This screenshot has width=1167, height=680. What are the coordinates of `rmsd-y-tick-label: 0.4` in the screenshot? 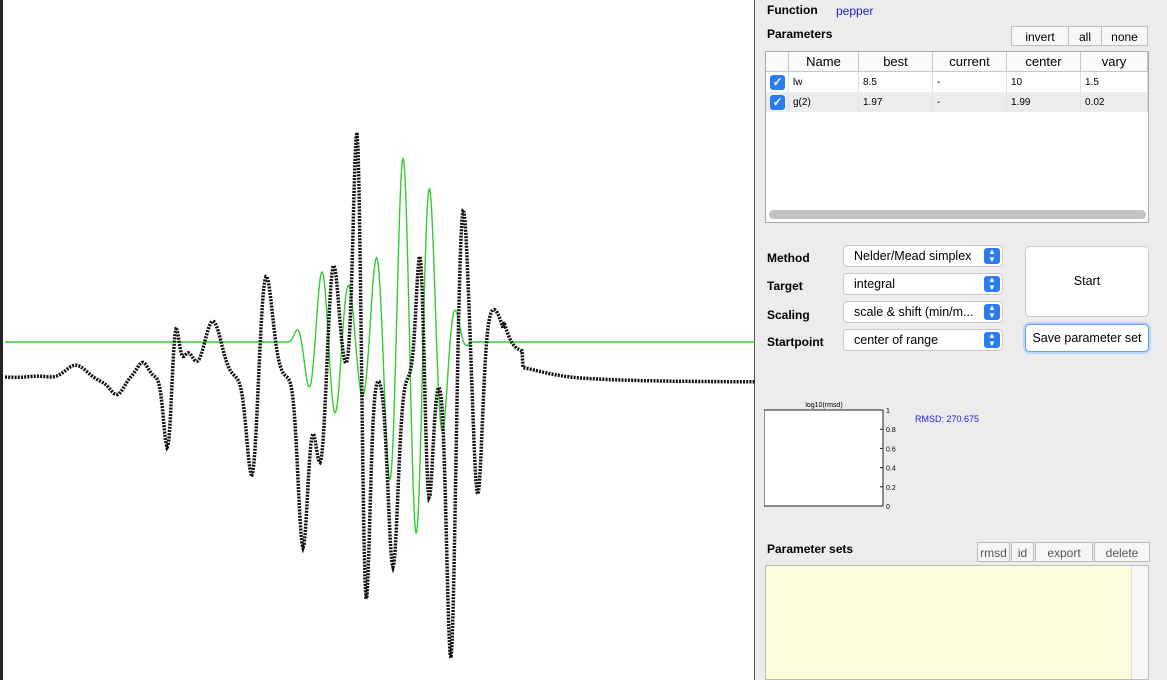 It's located at (891, 469).